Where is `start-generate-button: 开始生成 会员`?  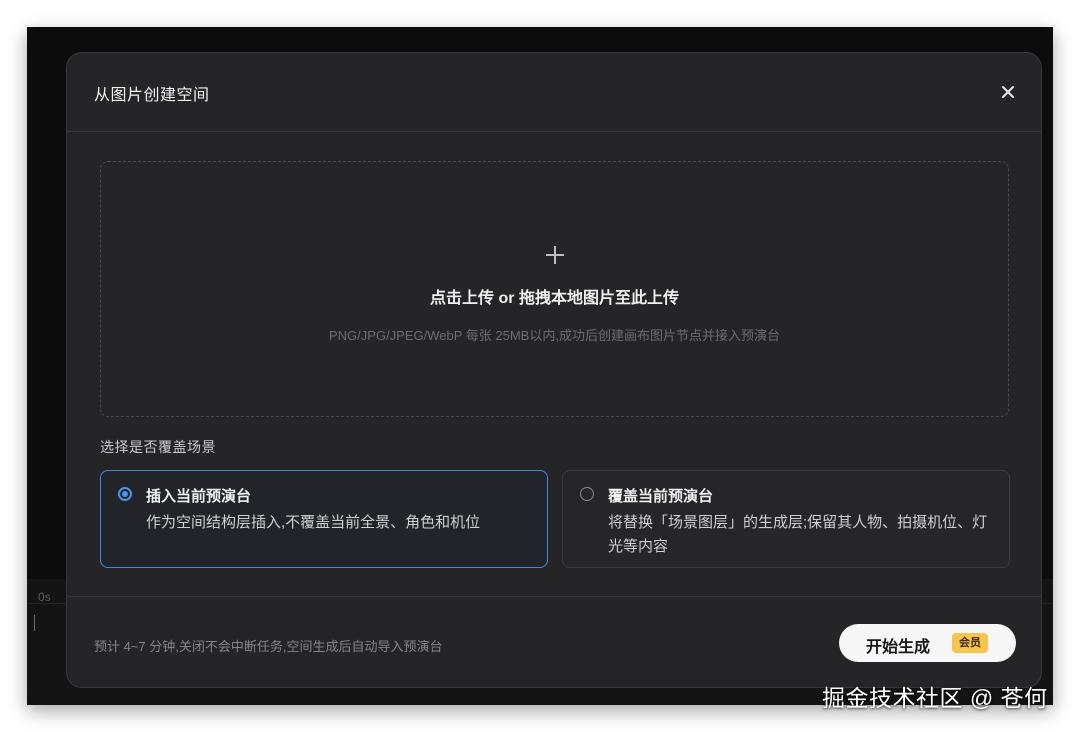 start-generate-button: 开始生成 会员 is located at coordinates (927, 643).